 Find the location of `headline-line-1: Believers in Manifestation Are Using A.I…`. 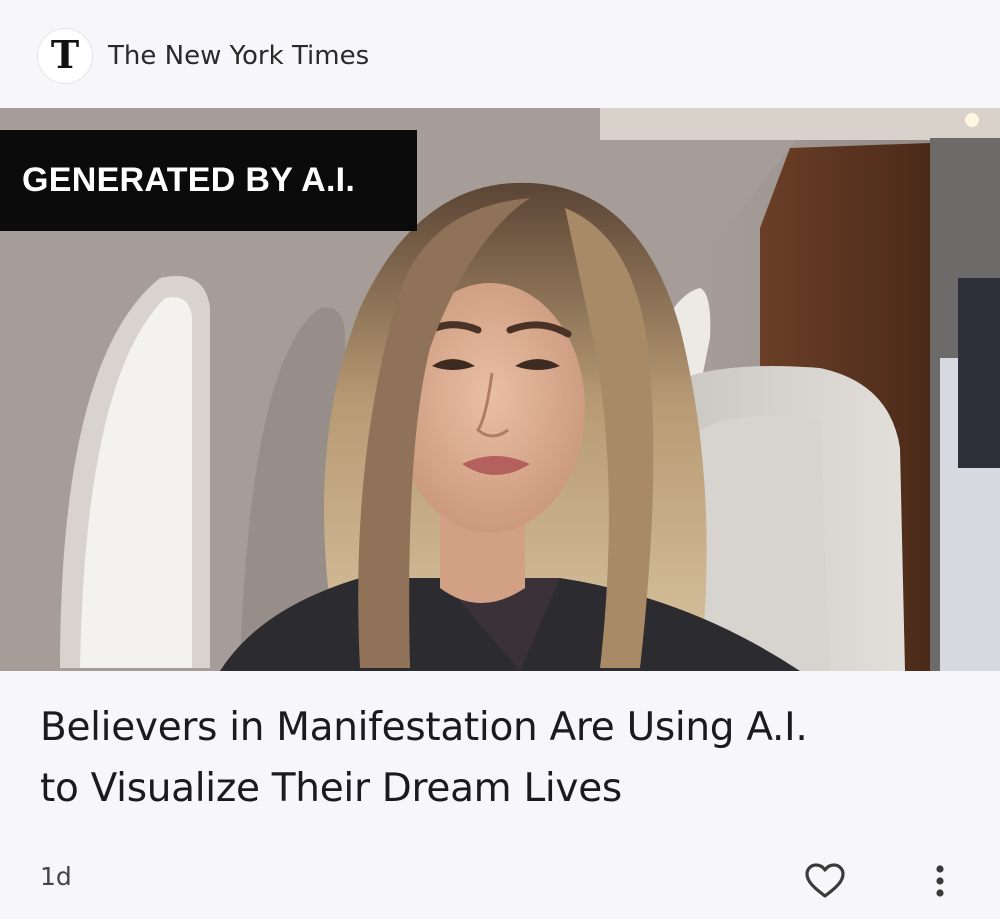

headline-line-1: Believers in Manifestation Are Using A.I… is located at coordinates (424, 727).